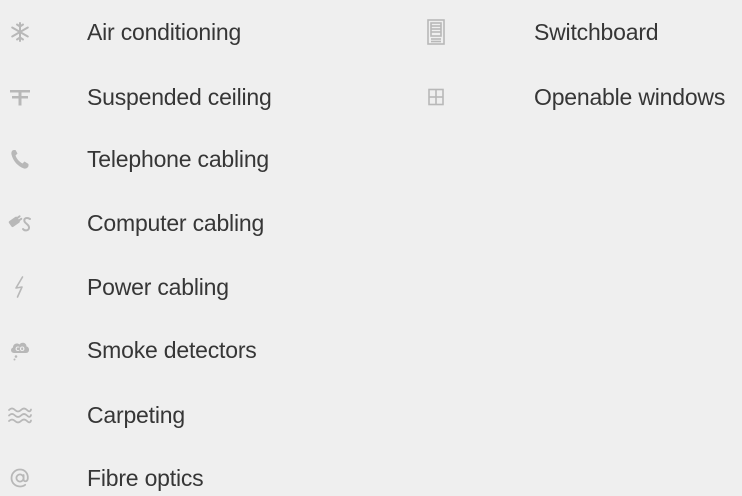 The width and height of the screenshot is (742, 496). What do you see at coordinates (176, 223) in the screenshot?
I see `feature-label: Computer cabling` at bounding box center [176, 223].